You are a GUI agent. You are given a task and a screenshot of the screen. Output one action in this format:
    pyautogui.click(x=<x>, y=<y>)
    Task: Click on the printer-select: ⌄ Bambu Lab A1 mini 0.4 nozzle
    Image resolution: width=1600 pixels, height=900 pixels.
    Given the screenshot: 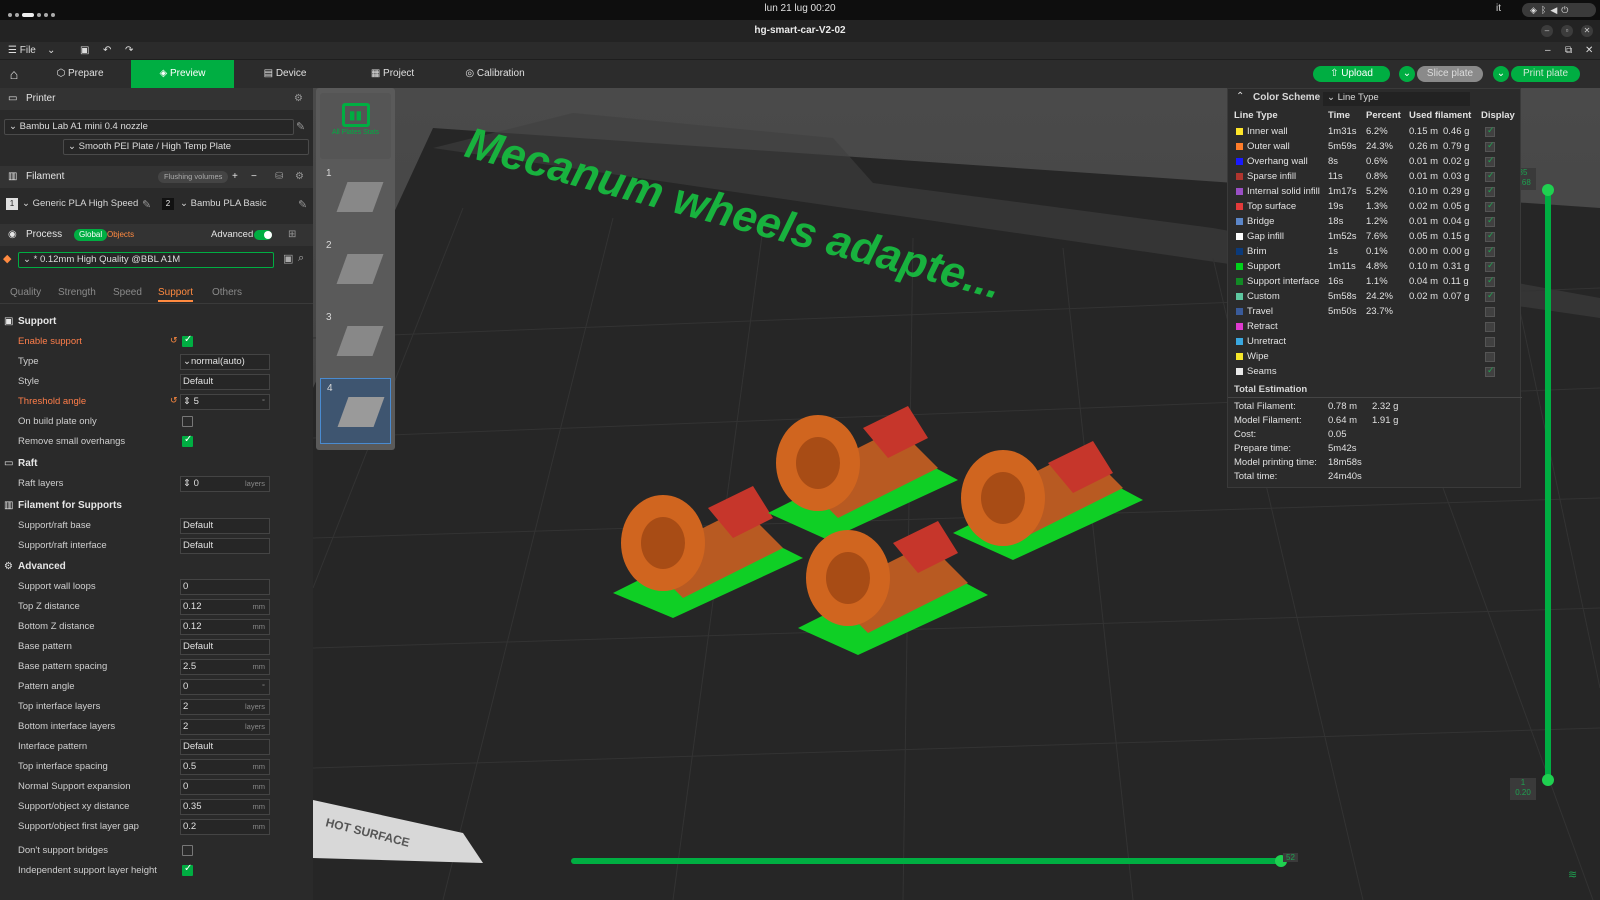 What is the action you would take?
    pyautogui.click(x=149, y=127)
    